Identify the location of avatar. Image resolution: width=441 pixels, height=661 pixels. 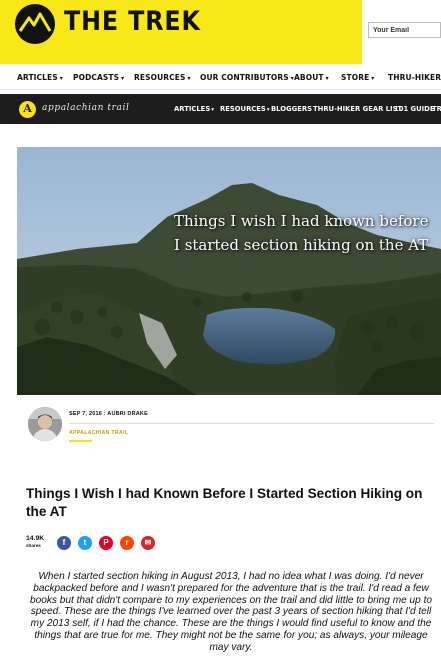
(45, 424).